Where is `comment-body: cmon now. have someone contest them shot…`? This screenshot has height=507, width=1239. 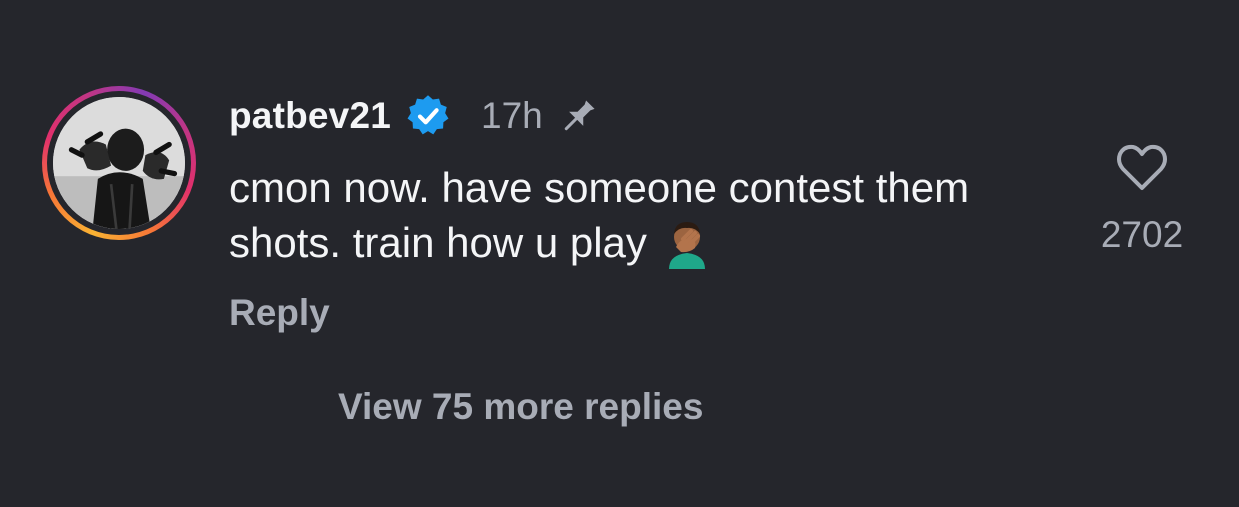
comment-body: cmon now. have someone contest them shot… is located at coordinates (639, 215).